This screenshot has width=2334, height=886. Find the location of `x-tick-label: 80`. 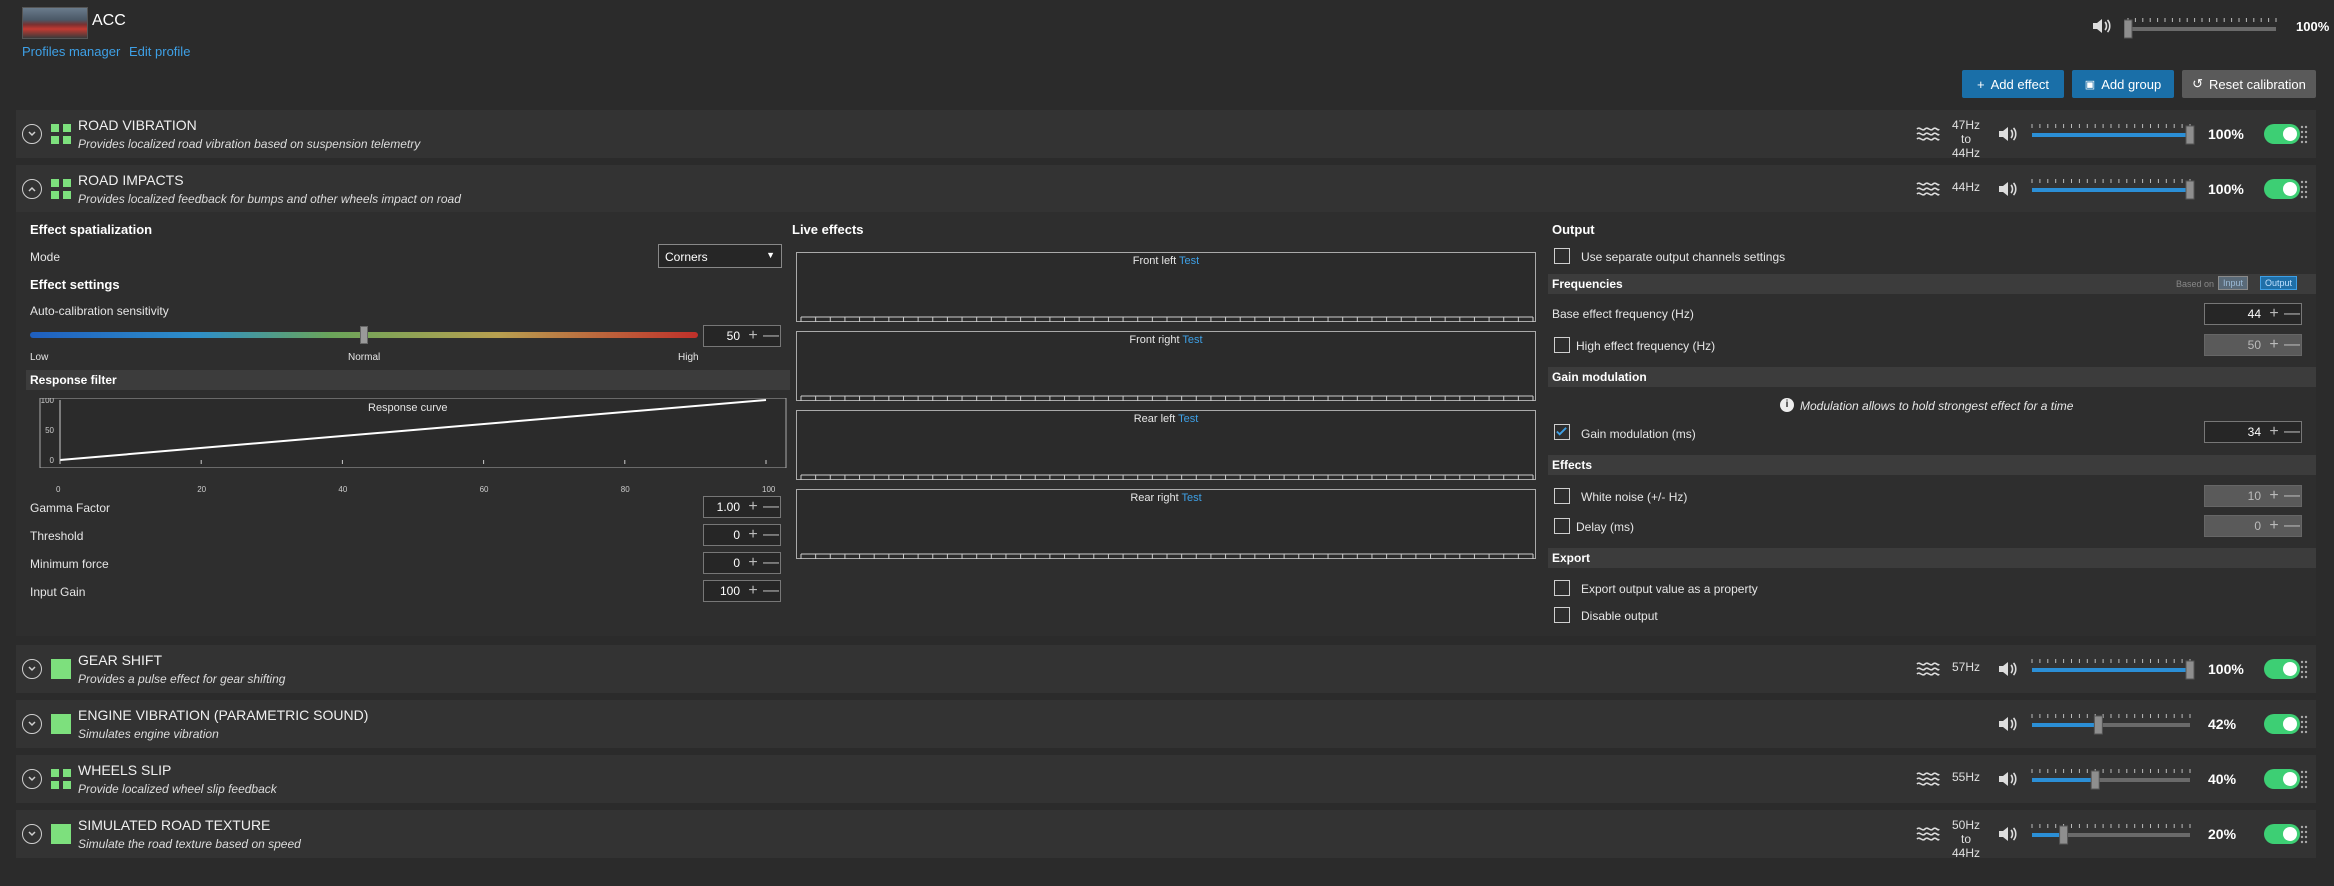

x-tick-label: 80 is located at coordinates (625, 489).